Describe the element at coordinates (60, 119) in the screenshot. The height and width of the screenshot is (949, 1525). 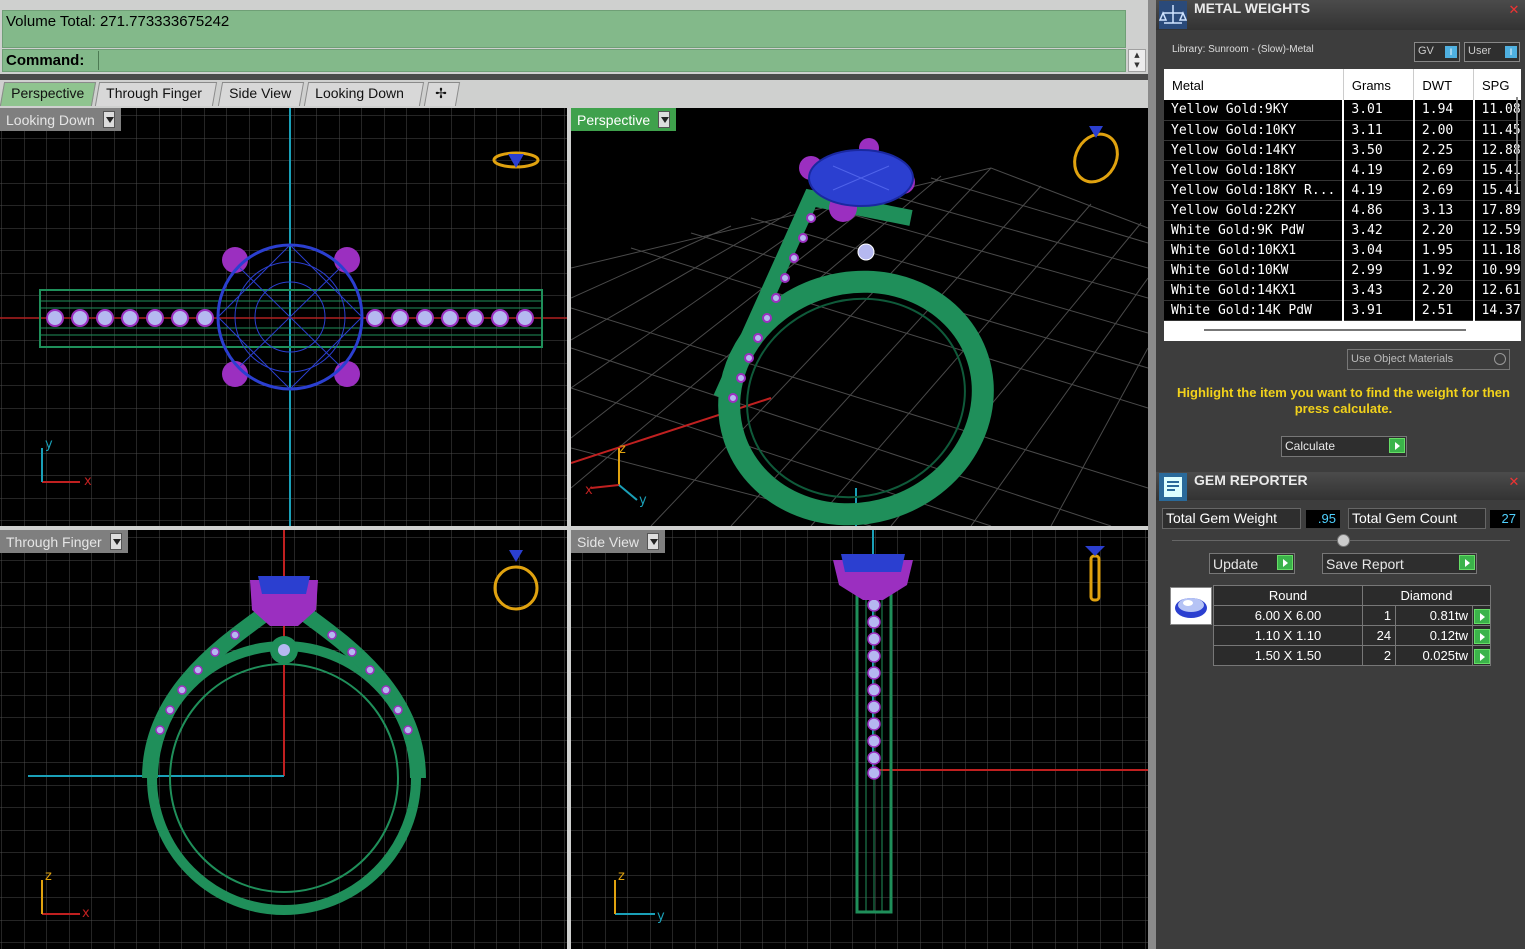
I see `viewport-label-looking-down: Looking Down` at that location.